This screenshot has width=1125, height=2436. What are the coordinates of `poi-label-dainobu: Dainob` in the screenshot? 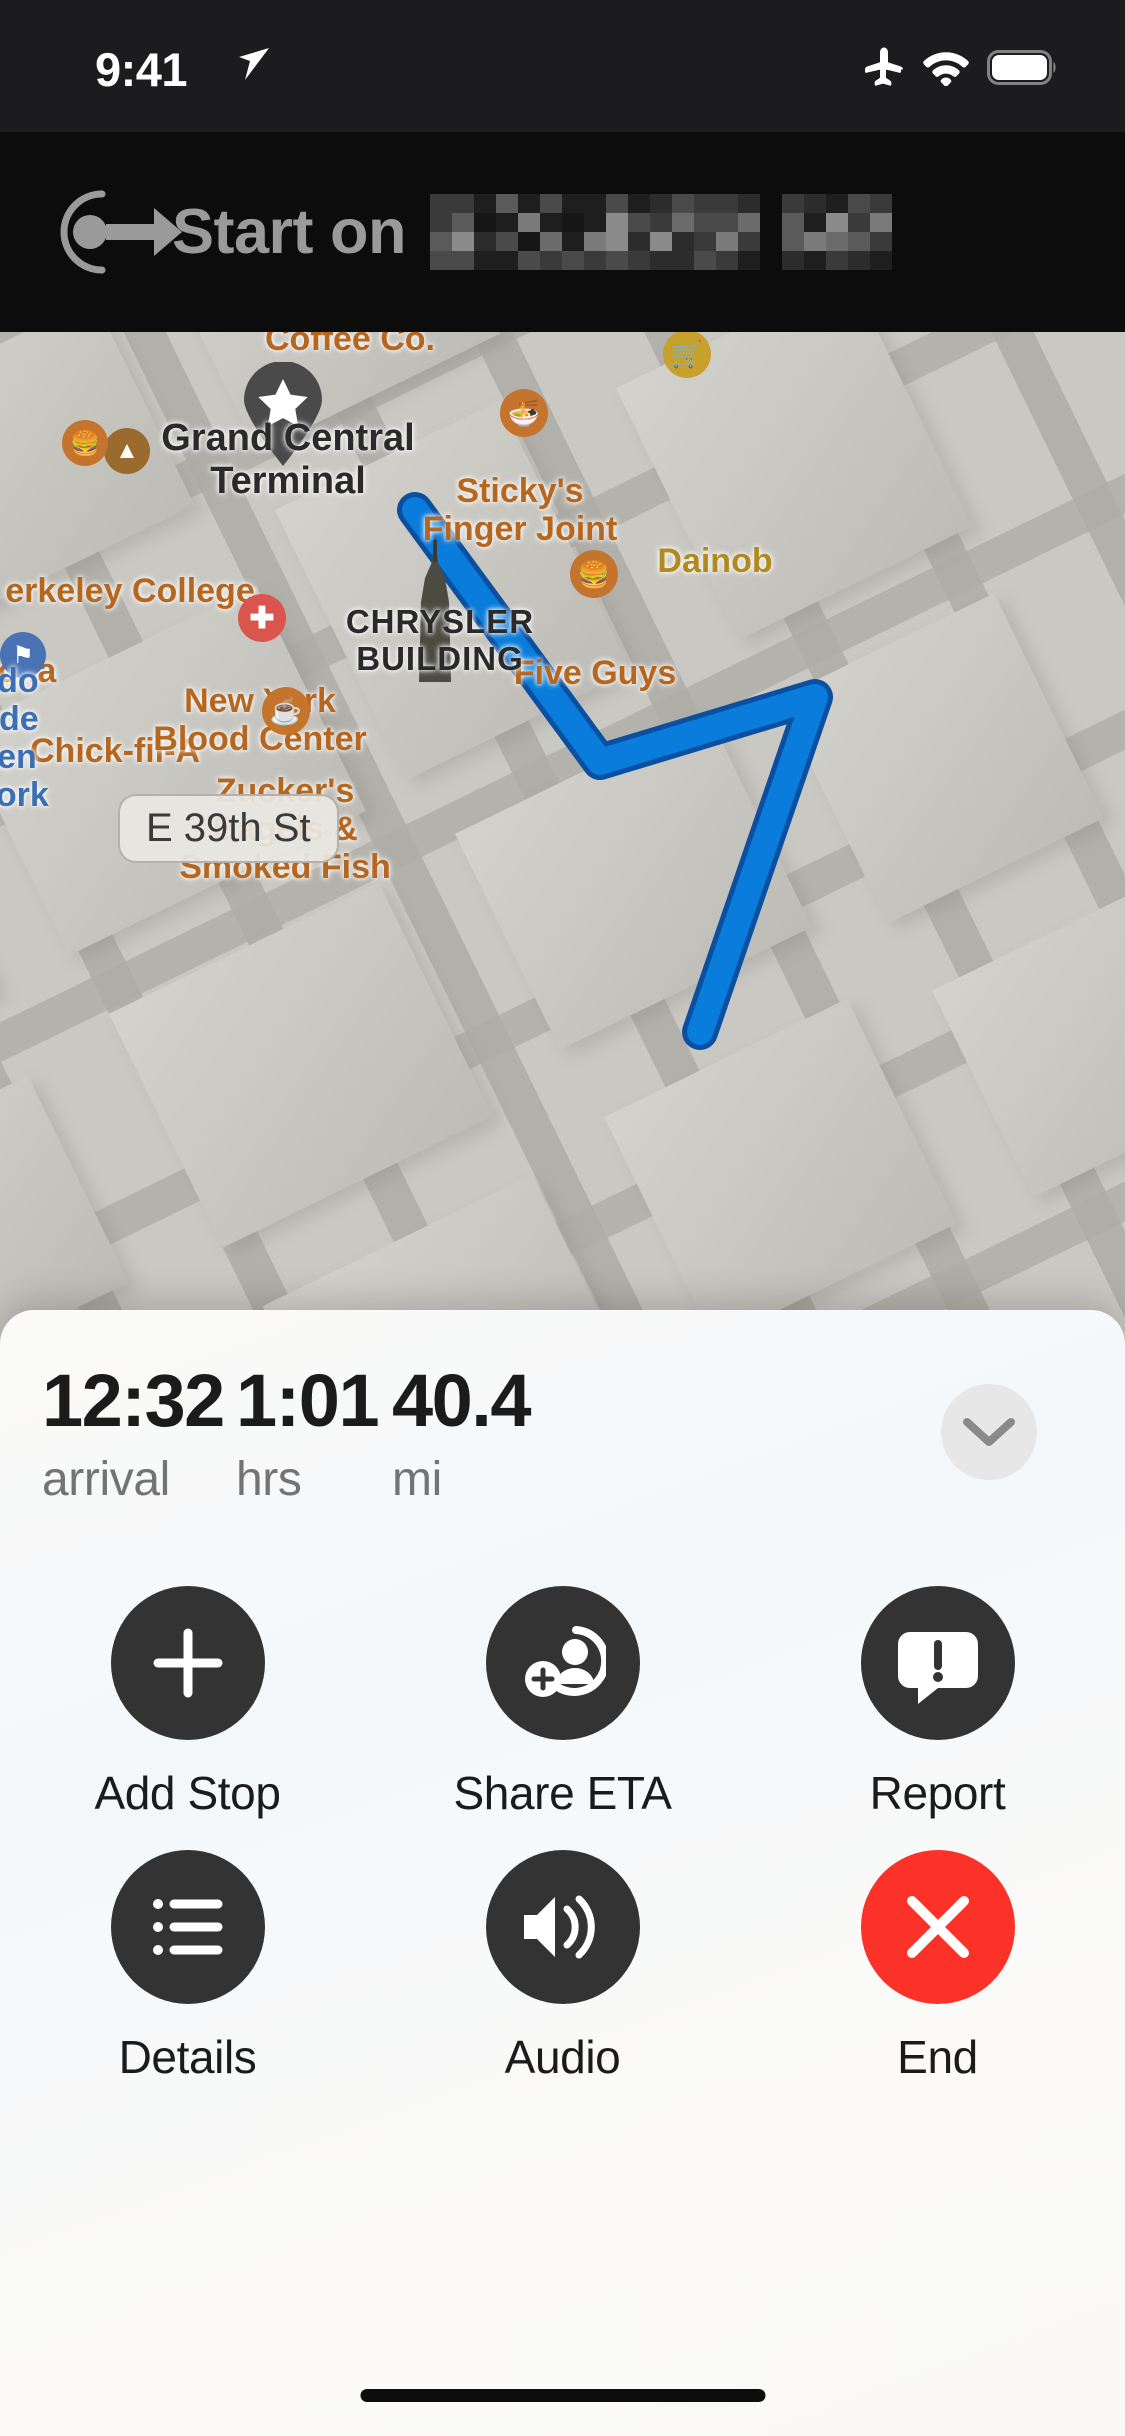 It's located at (715, 561).